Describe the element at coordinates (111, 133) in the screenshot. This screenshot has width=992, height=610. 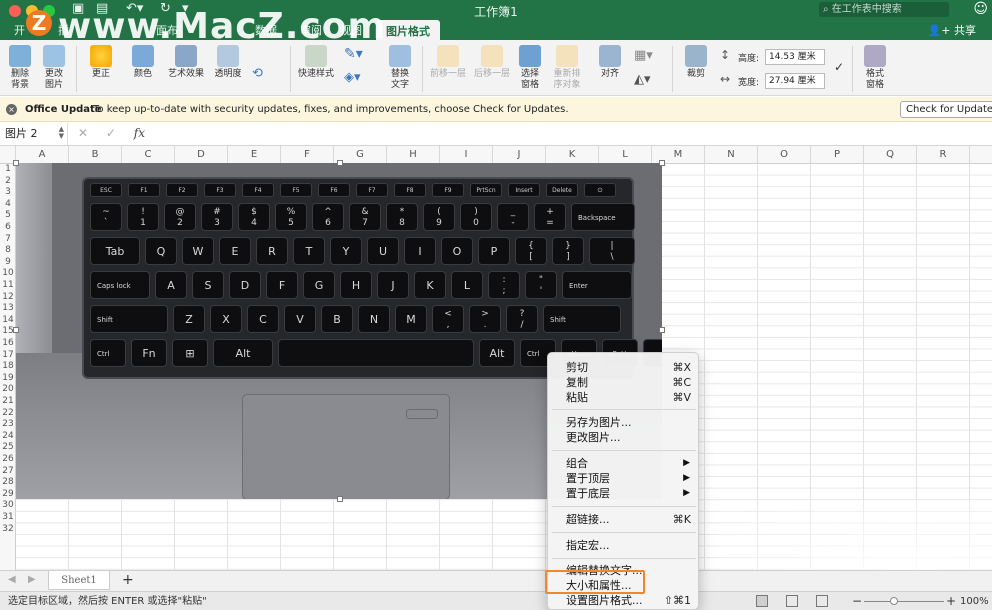
I see `confirm-icon: ✓` at that location.